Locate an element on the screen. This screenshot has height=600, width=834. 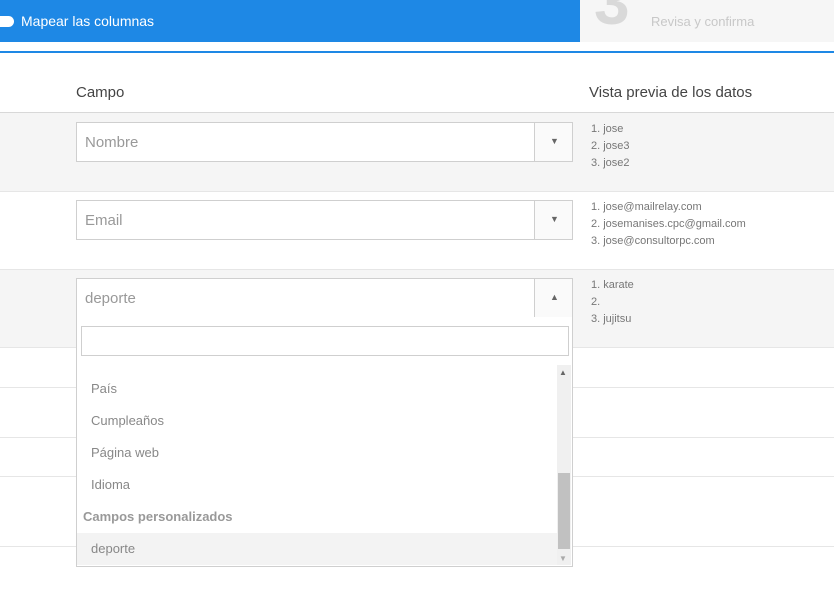
step-number: 3 is located at coordinates (612, 19).